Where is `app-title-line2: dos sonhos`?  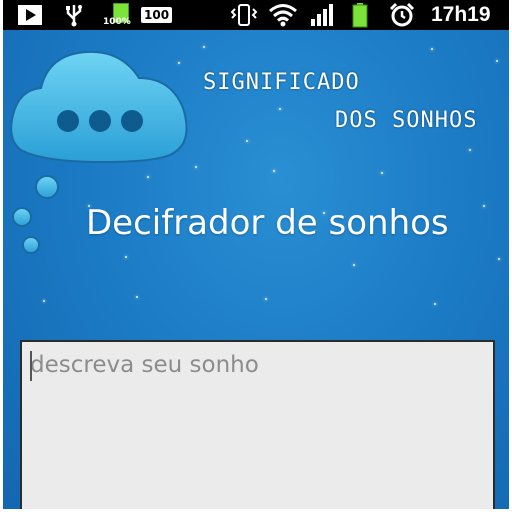
app-title-line2: dos sonhos is located at coordinates (406, 120).